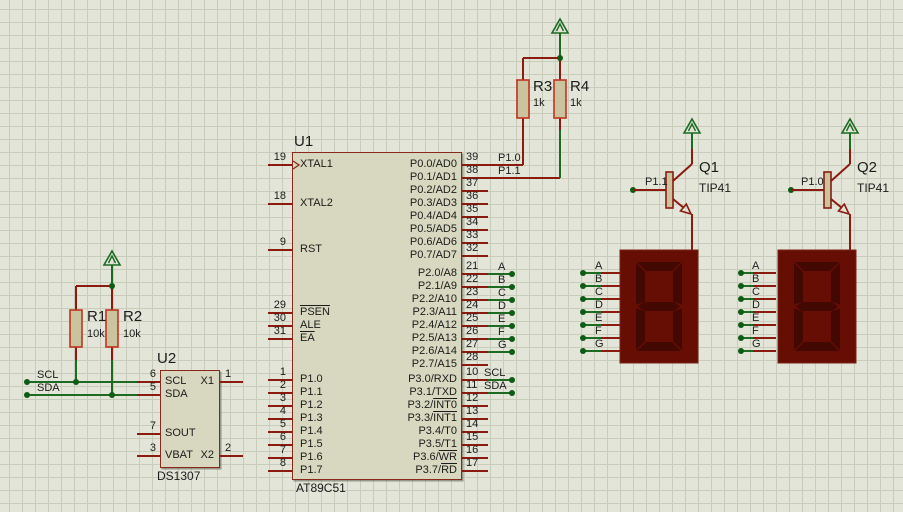 The width and height of the screenshot is (903, 512). Describe the element at coordinates (560, 99) in the screenshot. I see `resistor-r4` at that location.